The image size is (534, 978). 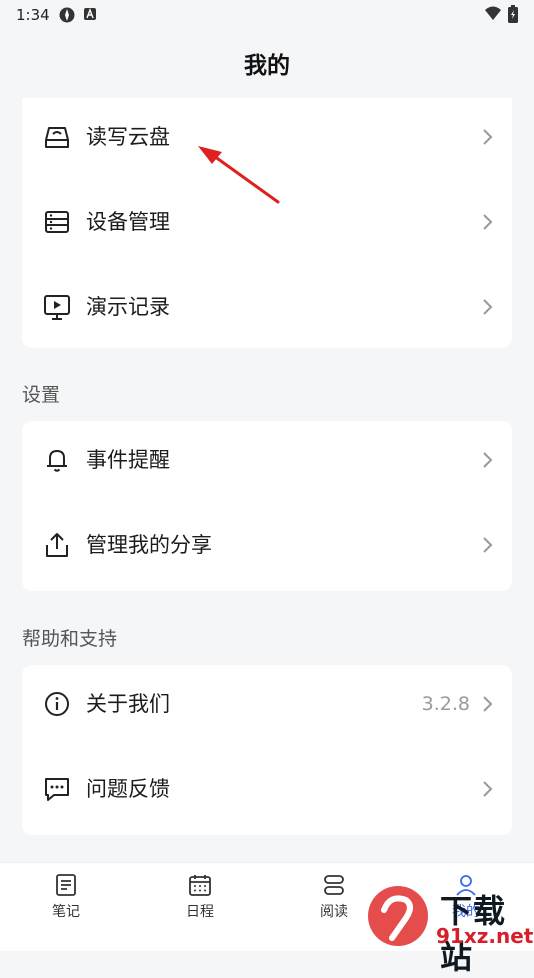 I want to click on bell-icon, so click(x=57, y=461).